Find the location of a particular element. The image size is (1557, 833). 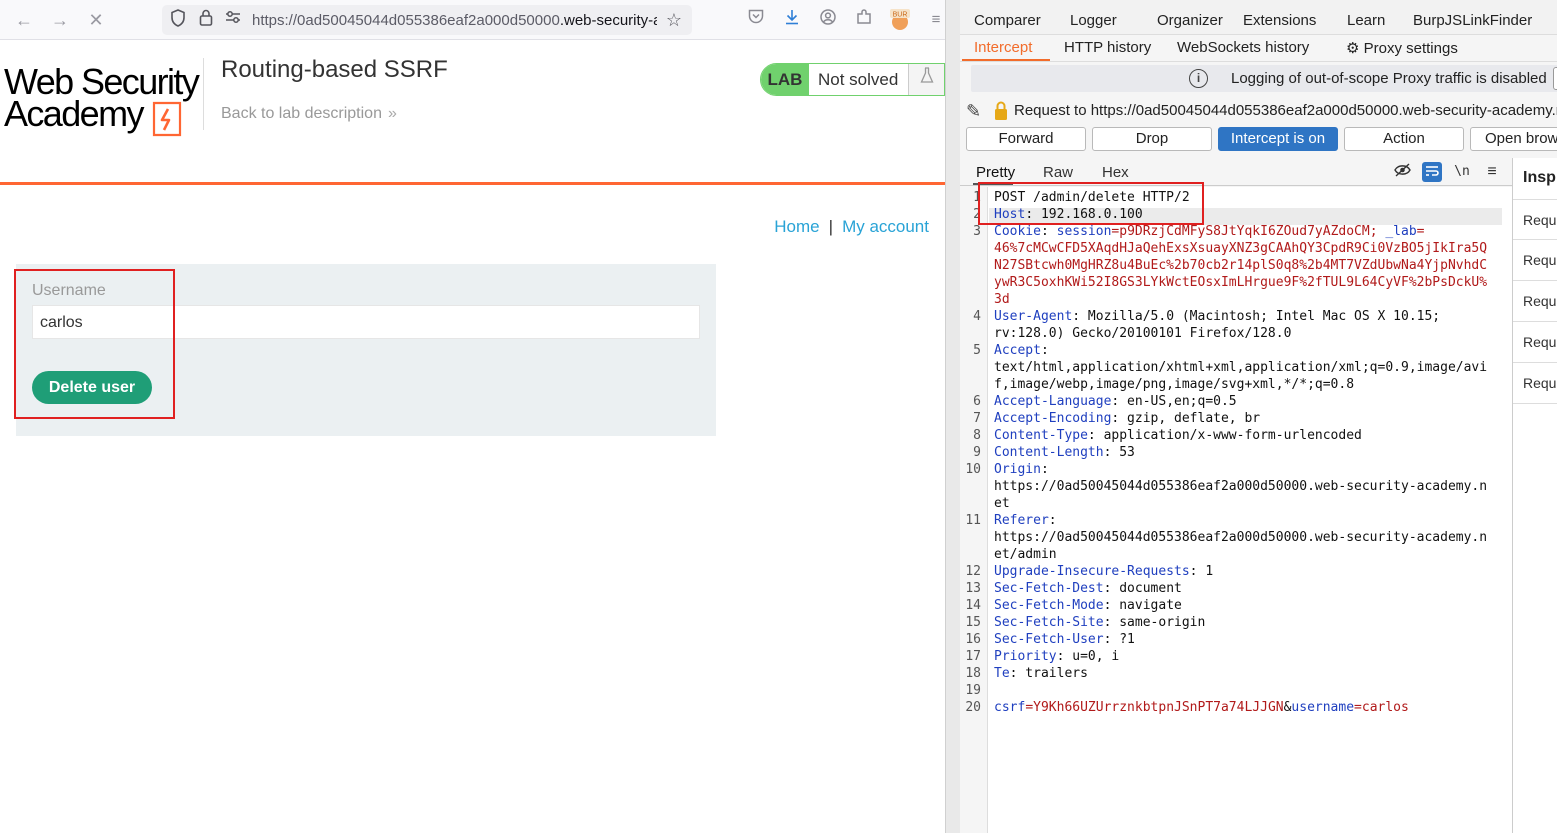

top-nav: Home | My account is located at coordinates (851, 226).